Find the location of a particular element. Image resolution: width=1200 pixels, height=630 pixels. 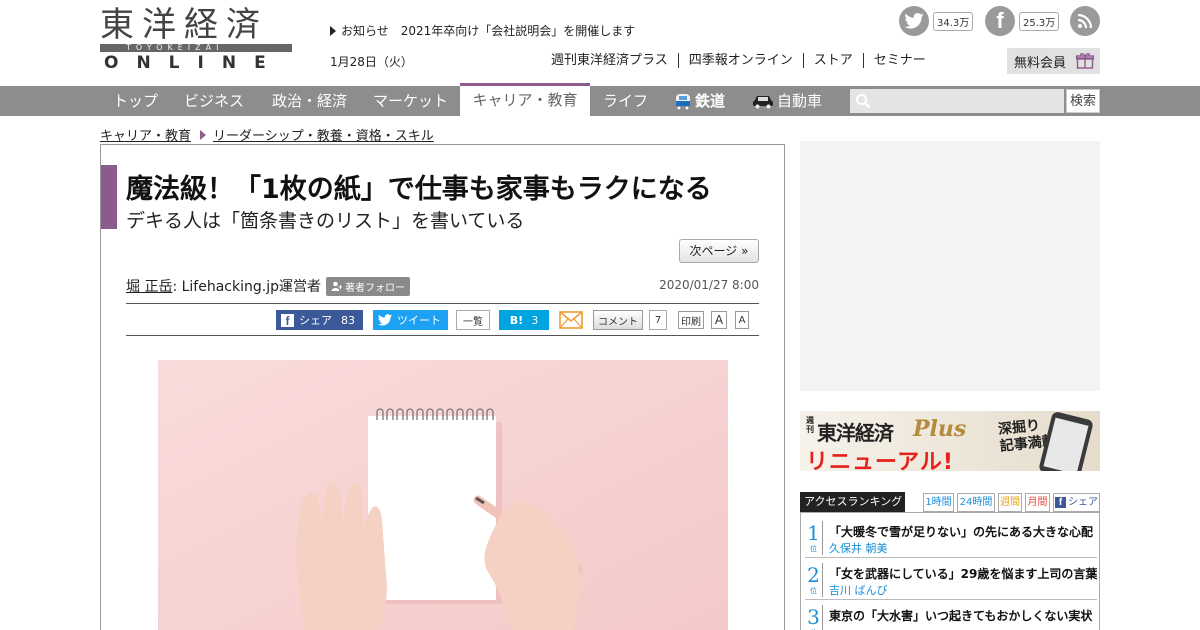

link-toyo-plus: 週刊東洋経済プラス is located at coordinates (614, 60).